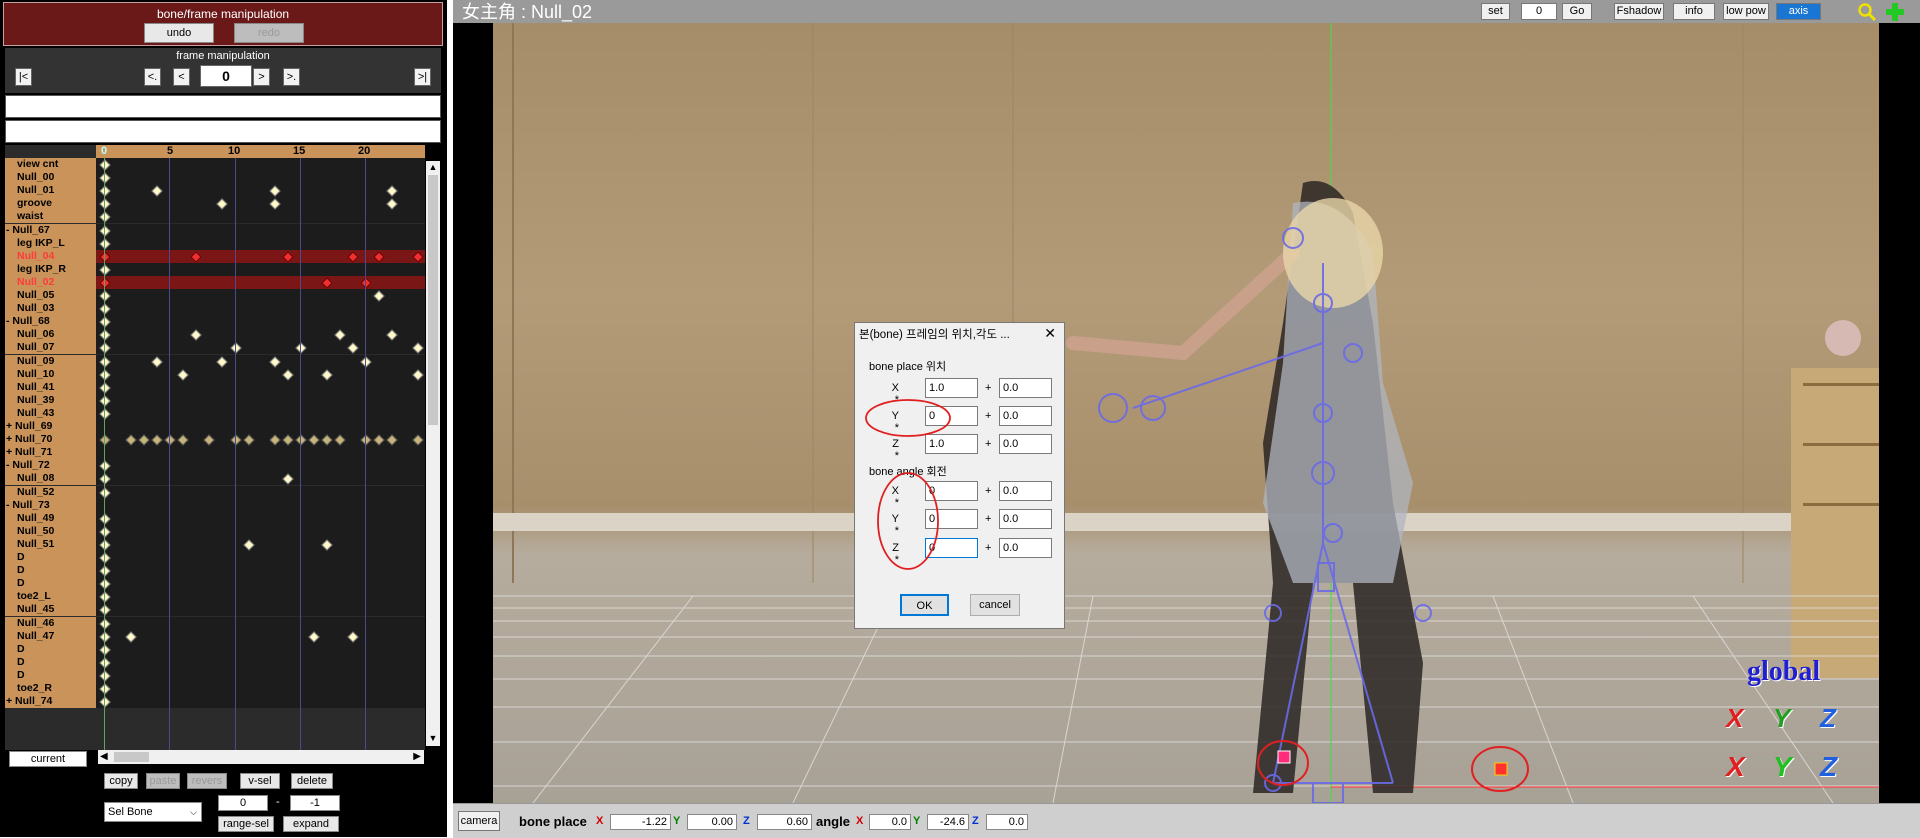 This screenshot has width=1920, height=838. Describe the element at coordinates (1025, 519) in the screenshot. I see `angle-y-offset` at that location.